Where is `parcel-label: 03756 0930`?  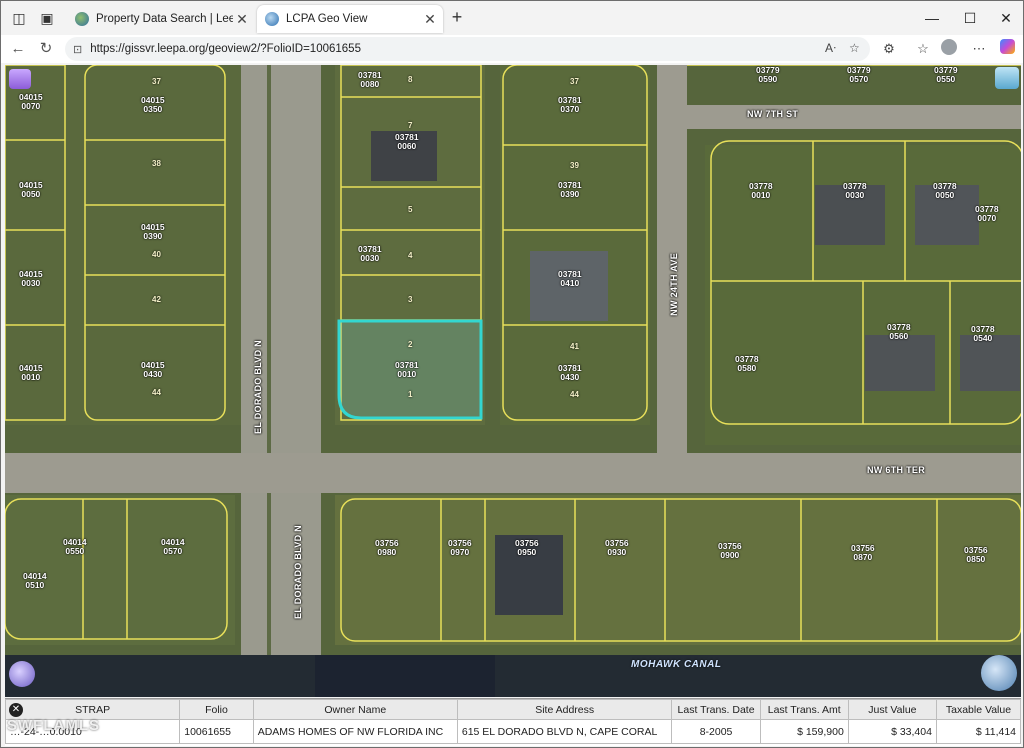
parcel-label: 03756 0930 is located at coordinates (617, 548).